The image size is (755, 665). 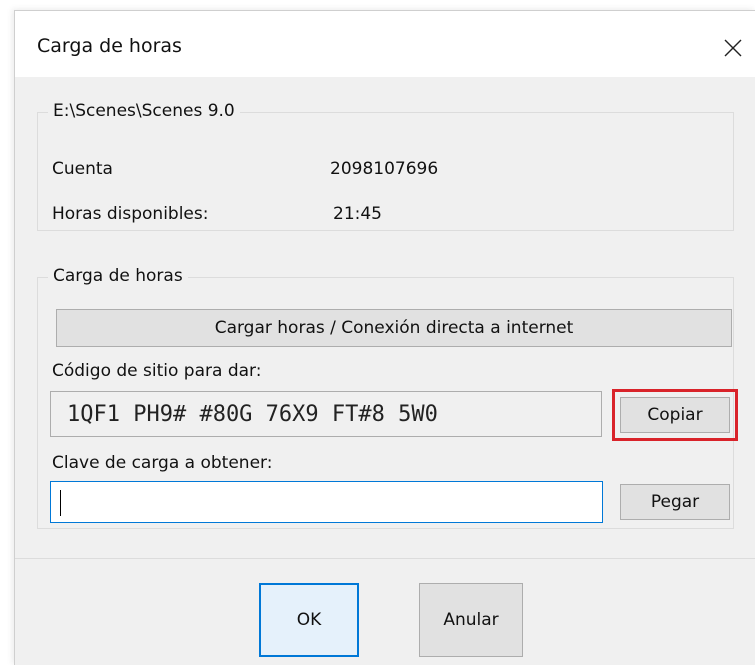 What do you see at coordinates (675, 415) in the screenshot?
I see `copy-button: Copiar` at bounding box center [675, 415].